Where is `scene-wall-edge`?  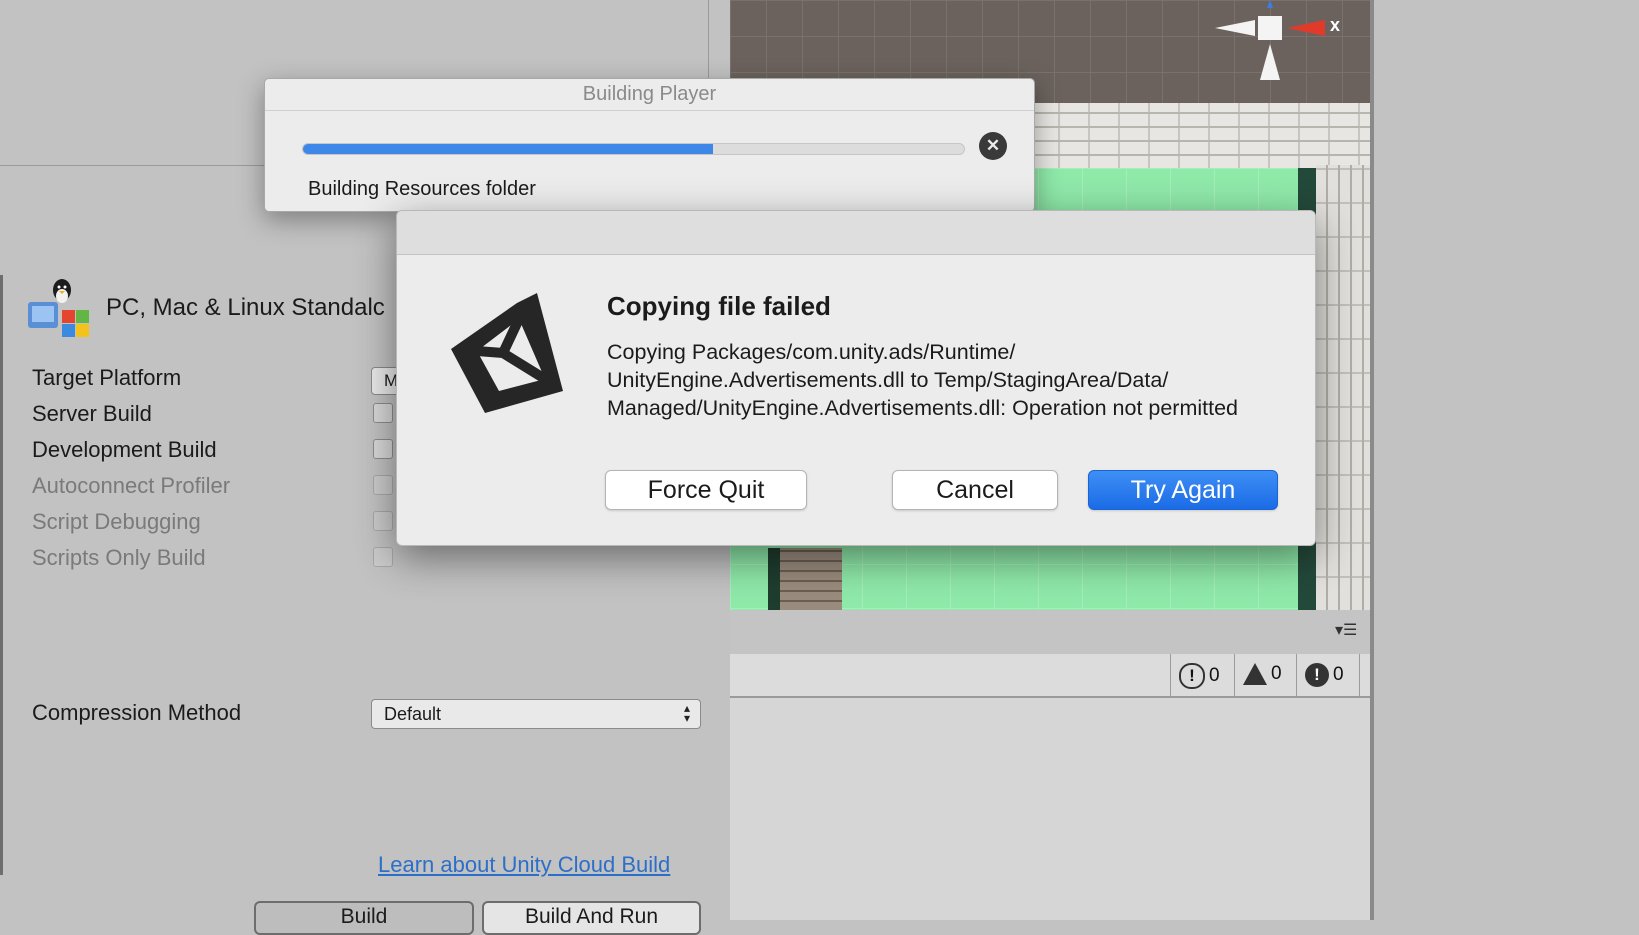
scene-wall-edge is located at coordinates (774, 579).